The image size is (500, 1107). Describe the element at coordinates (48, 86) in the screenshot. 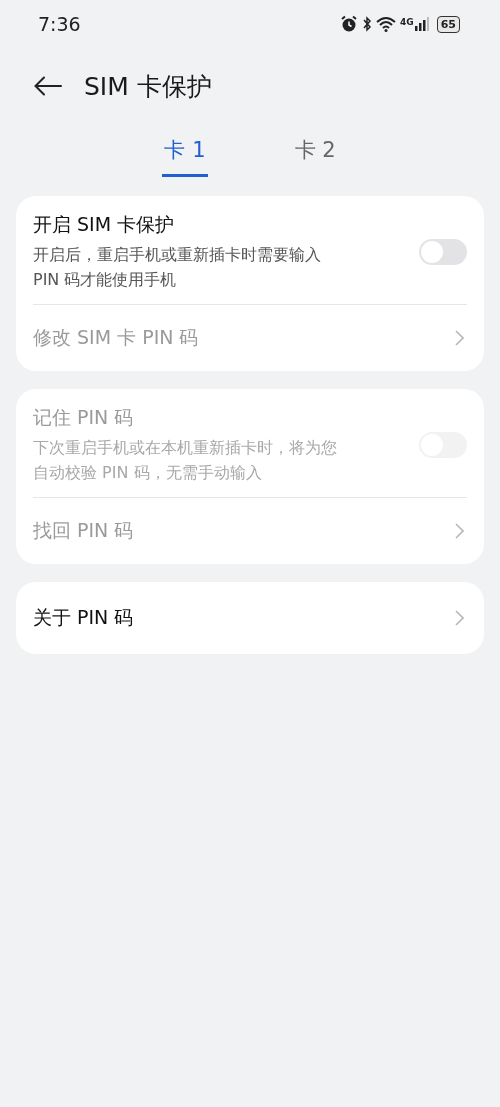

I see `back-icon` at that location.